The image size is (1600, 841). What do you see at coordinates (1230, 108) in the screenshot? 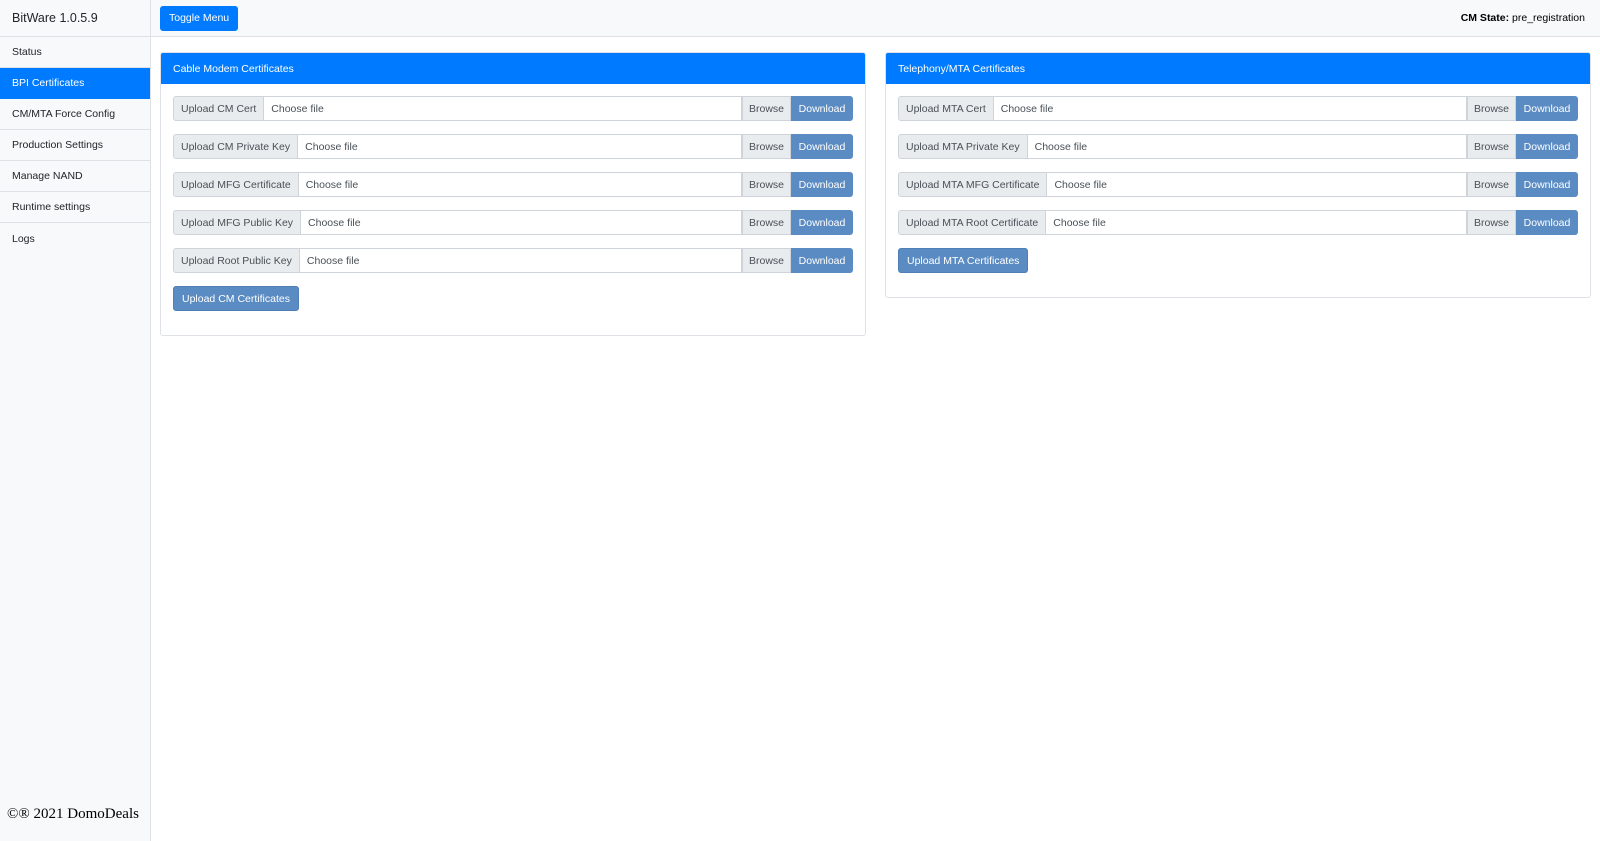
I see `mta-cert-file-input: Choose file` at bounding box center [1230, 108].